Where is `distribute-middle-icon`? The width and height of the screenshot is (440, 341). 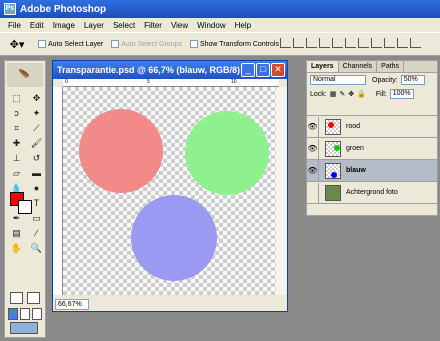
distribute-middle-icon is located at coordinates (376, 43).